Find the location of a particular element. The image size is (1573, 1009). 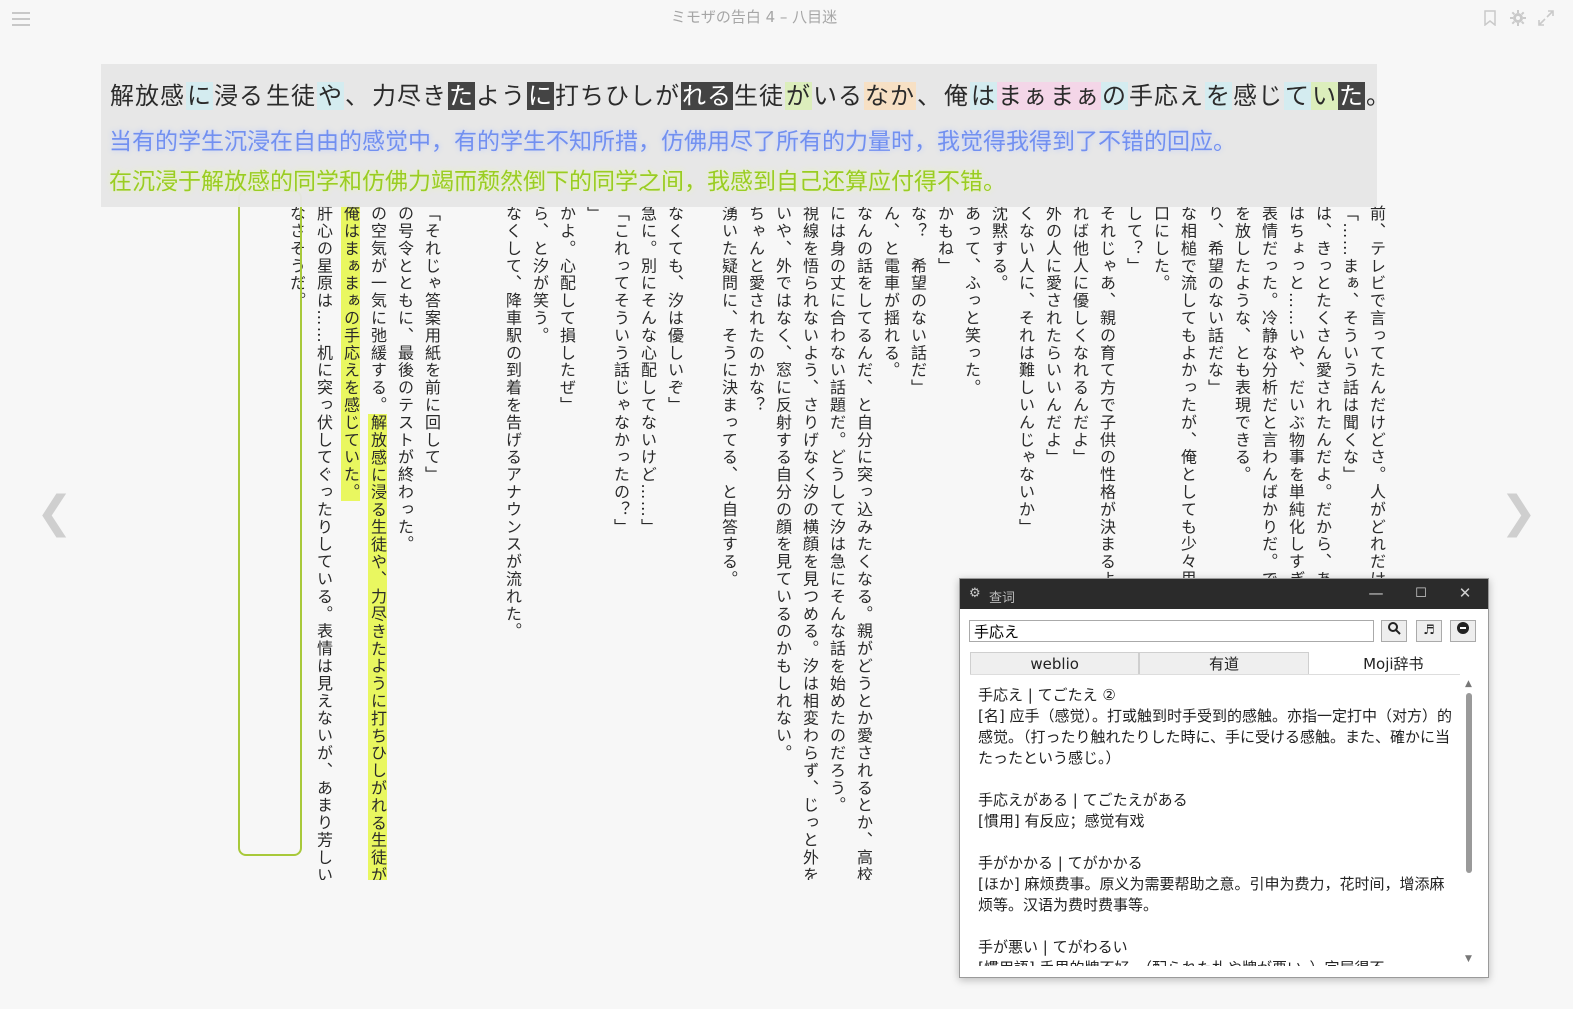

dictionary-tab: 有道 is located at coordinates (1224, 663).